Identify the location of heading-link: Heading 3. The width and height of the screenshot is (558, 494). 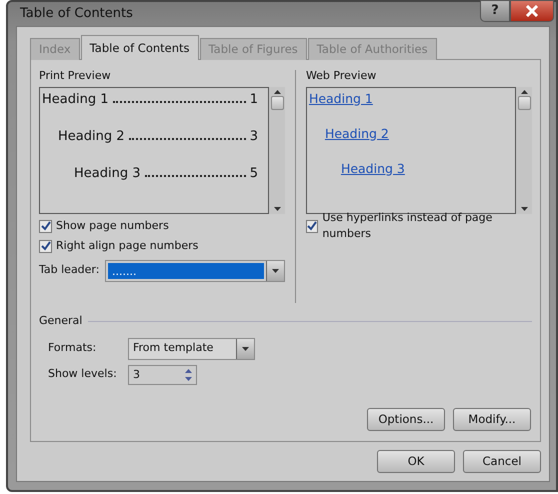
(372, 177).